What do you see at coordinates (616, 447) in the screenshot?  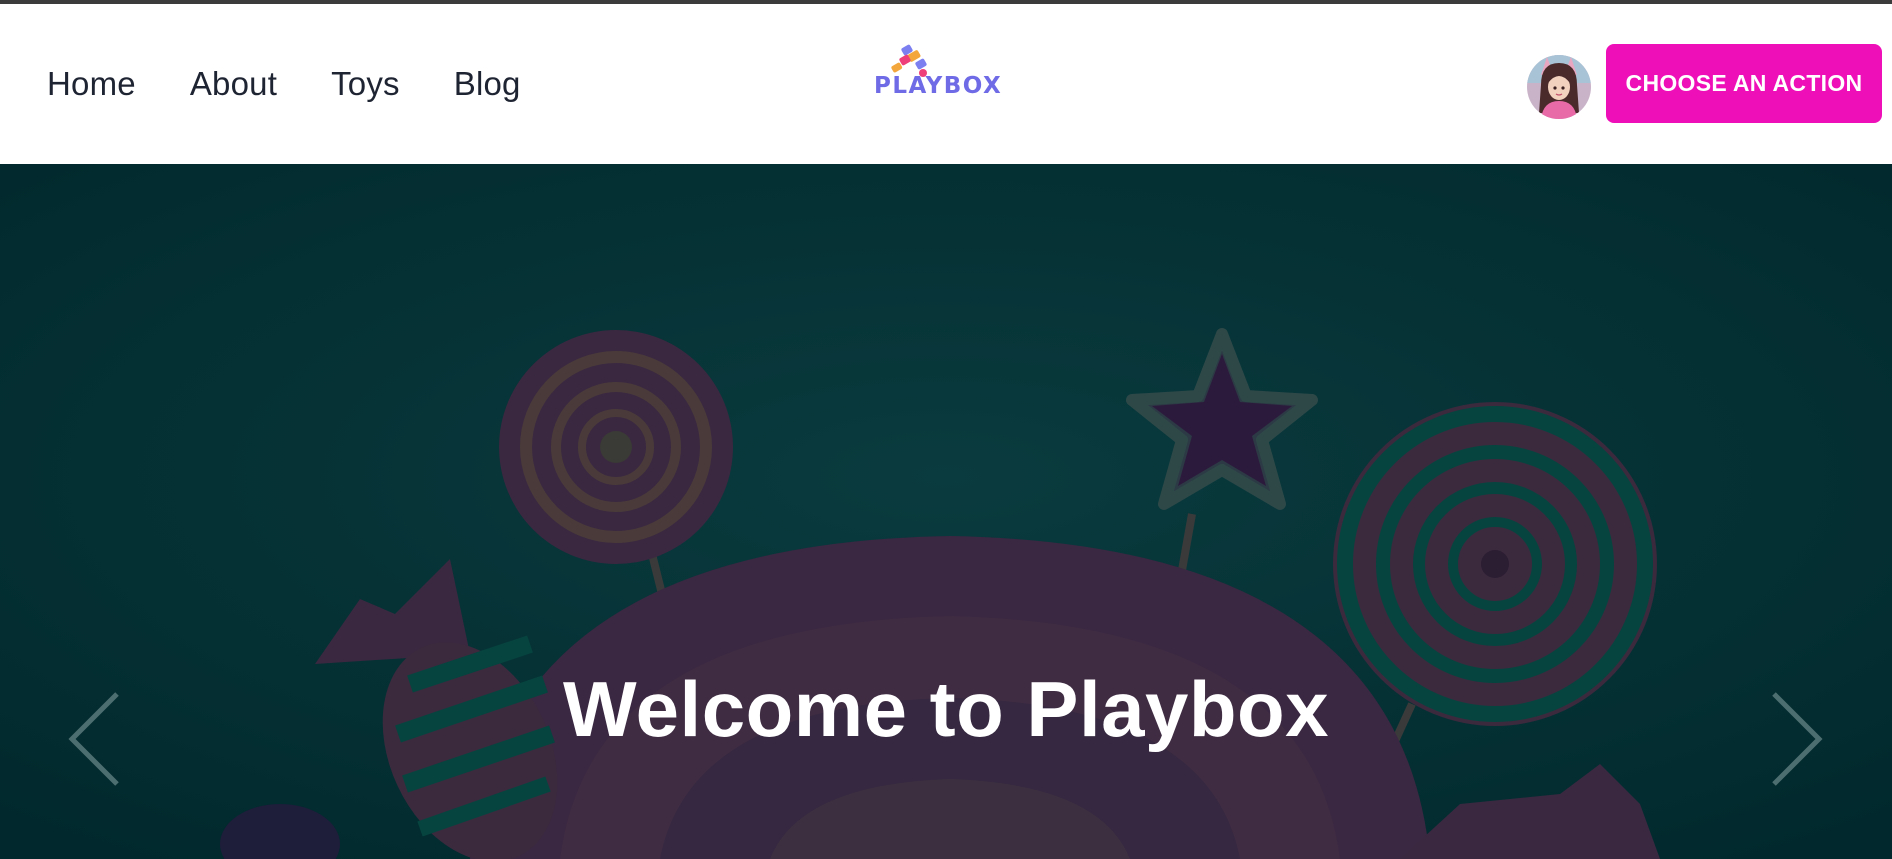 I see `lollipop-left` at bounding box center [616, 447].